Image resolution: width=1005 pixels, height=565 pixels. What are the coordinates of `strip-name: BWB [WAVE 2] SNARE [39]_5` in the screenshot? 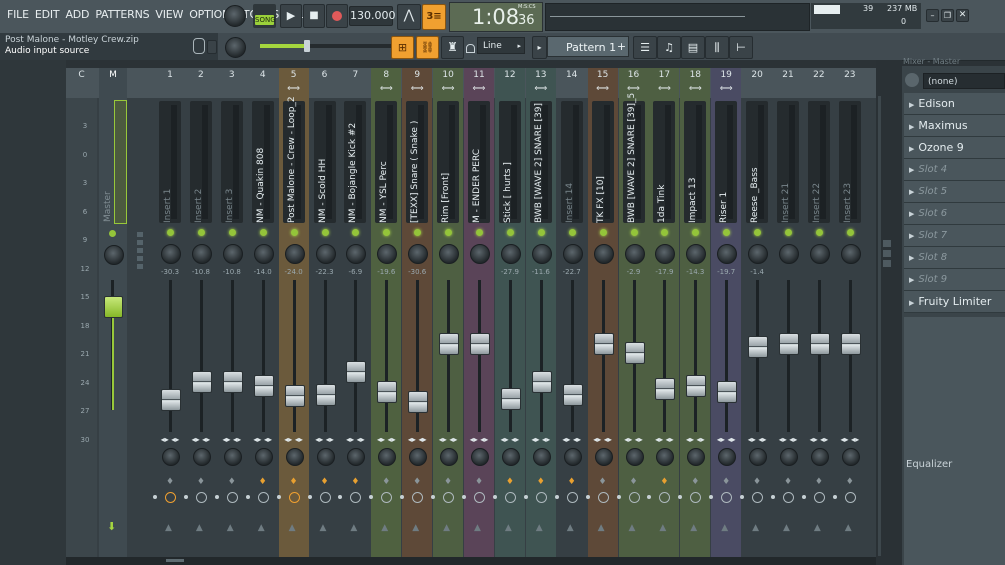 It's located at (632, 158).